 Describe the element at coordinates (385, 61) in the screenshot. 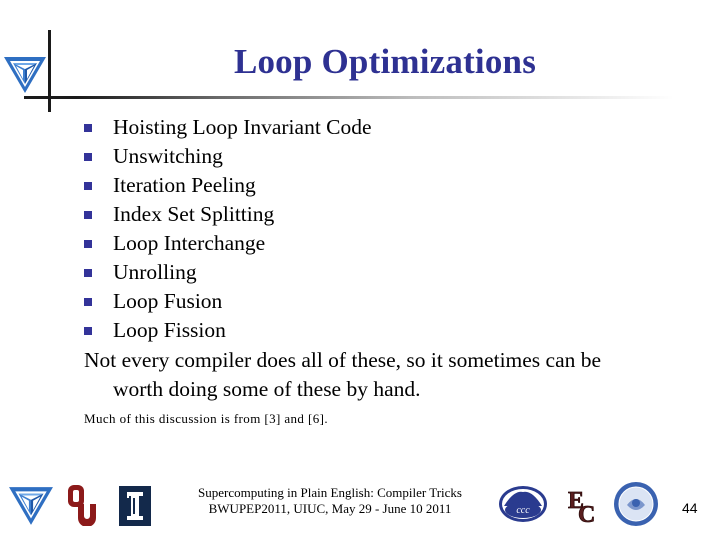

I see `slide-title: Loop Optimizations` at that location.